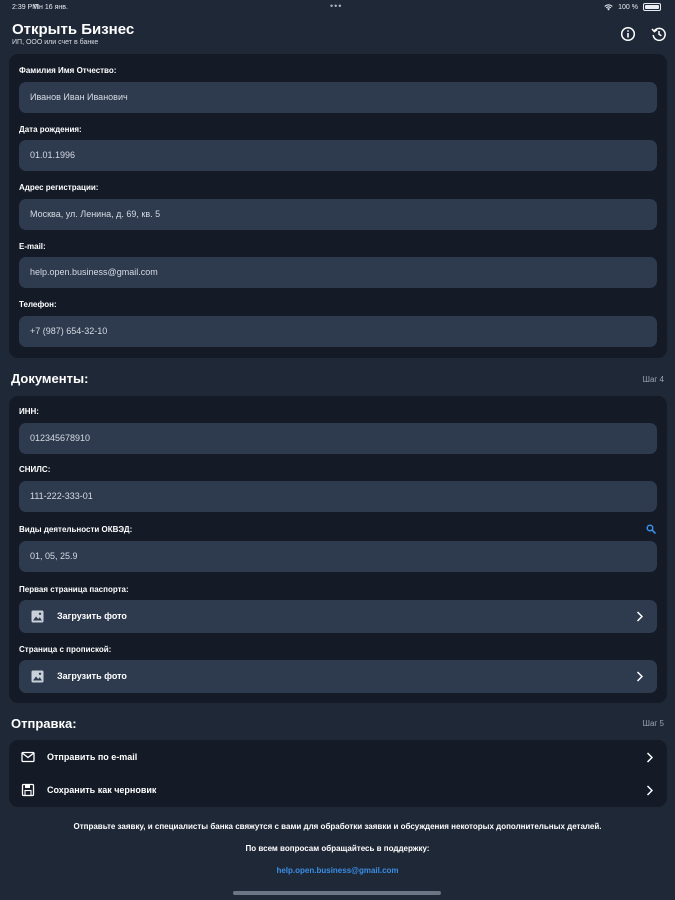  What do you see at coordinates (337, 893) in the screenshot?
I see `home-indicator` at bounding box center [337, 893].